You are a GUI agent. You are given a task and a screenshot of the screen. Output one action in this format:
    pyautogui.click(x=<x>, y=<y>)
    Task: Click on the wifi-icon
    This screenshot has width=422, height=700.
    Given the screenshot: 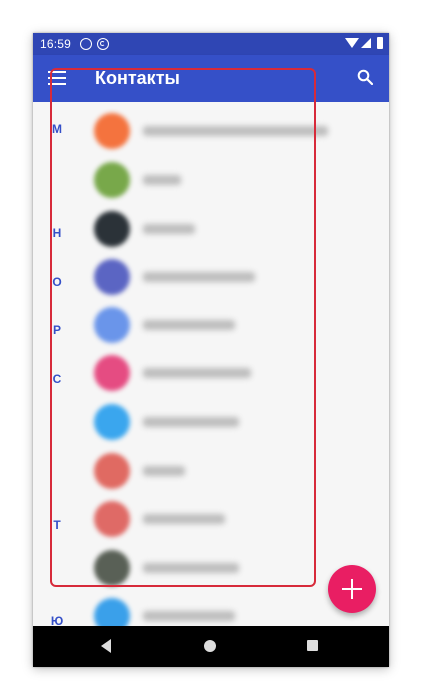 What is the action you would take?
    pyautogui.click(x=352, y=43)
    